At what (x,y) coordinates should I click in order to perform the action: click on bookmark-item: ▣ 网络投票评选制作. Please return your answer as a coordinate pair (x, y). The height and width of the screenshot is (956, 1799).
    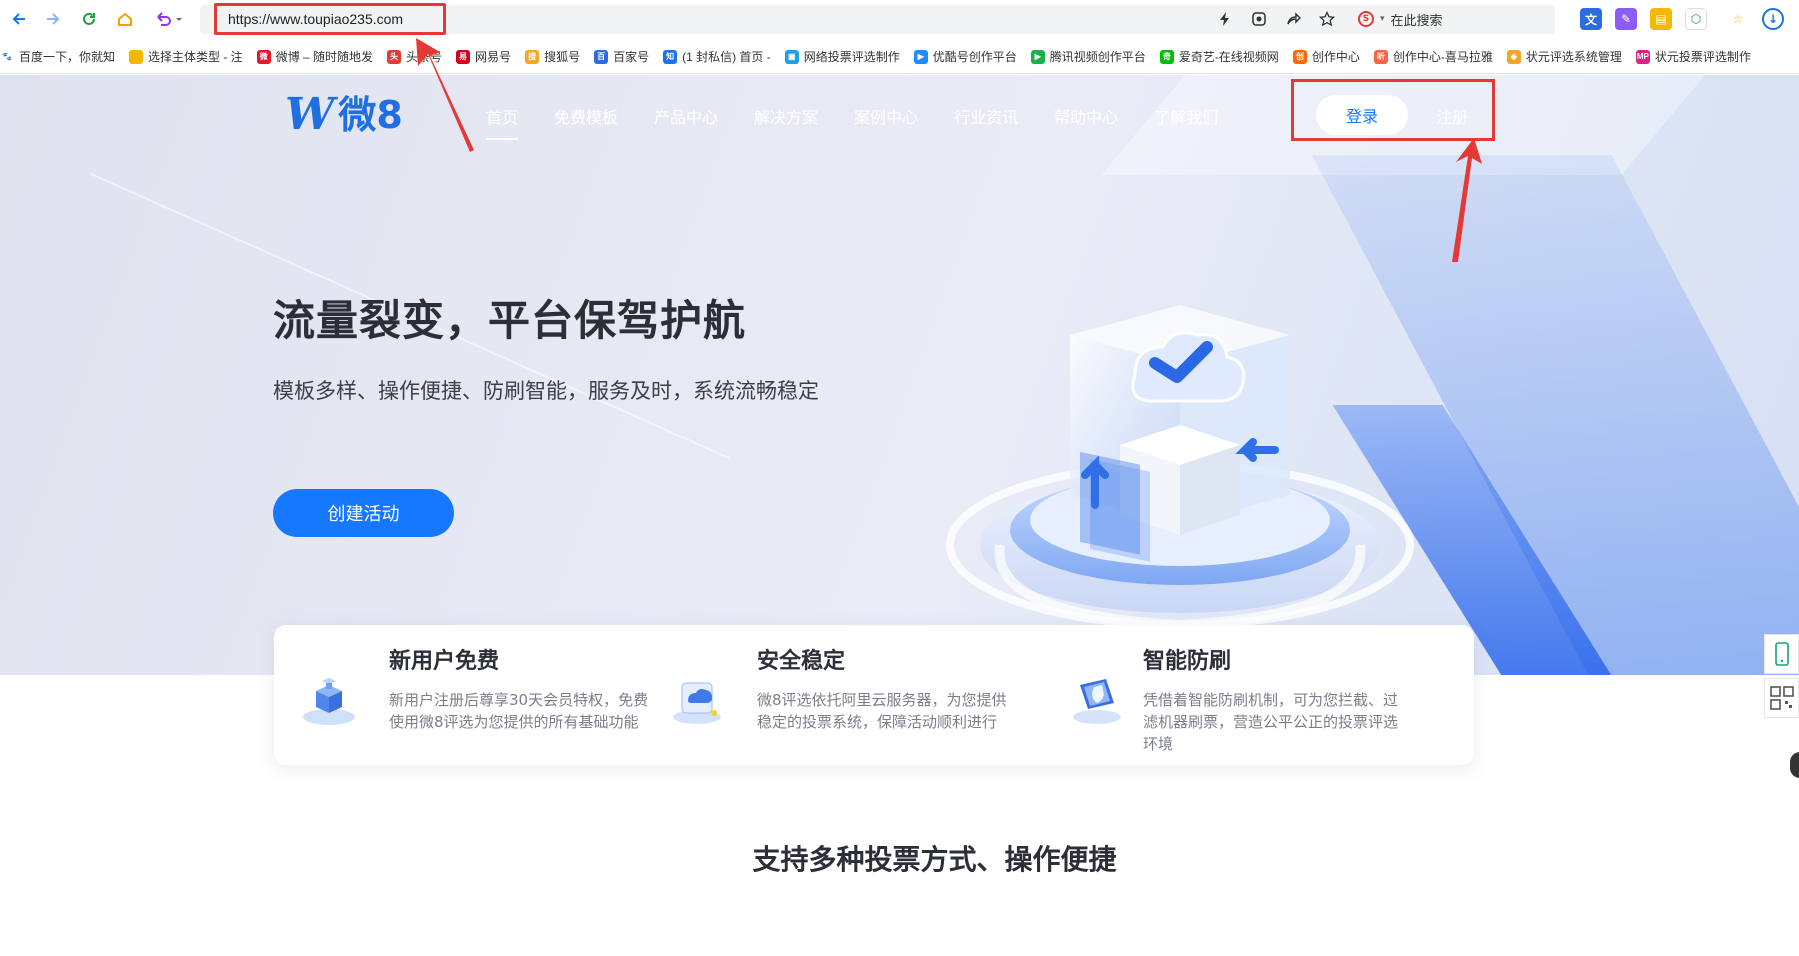
    Looking at the image, I should click on (842, 56).